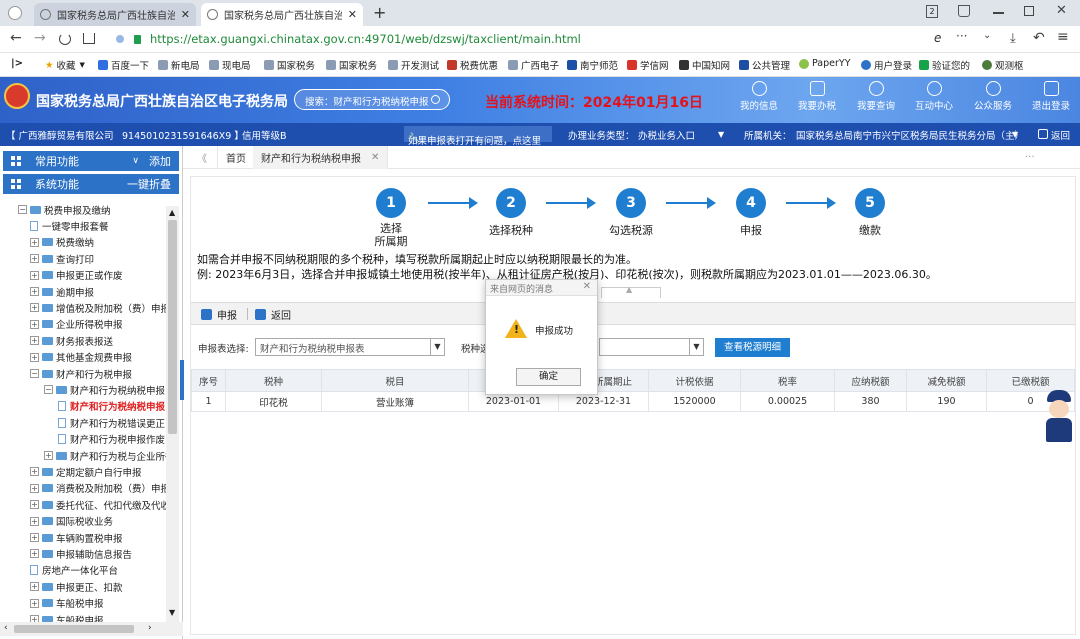  I want to click on scroll-right-icon: ›, so click(150, 628).